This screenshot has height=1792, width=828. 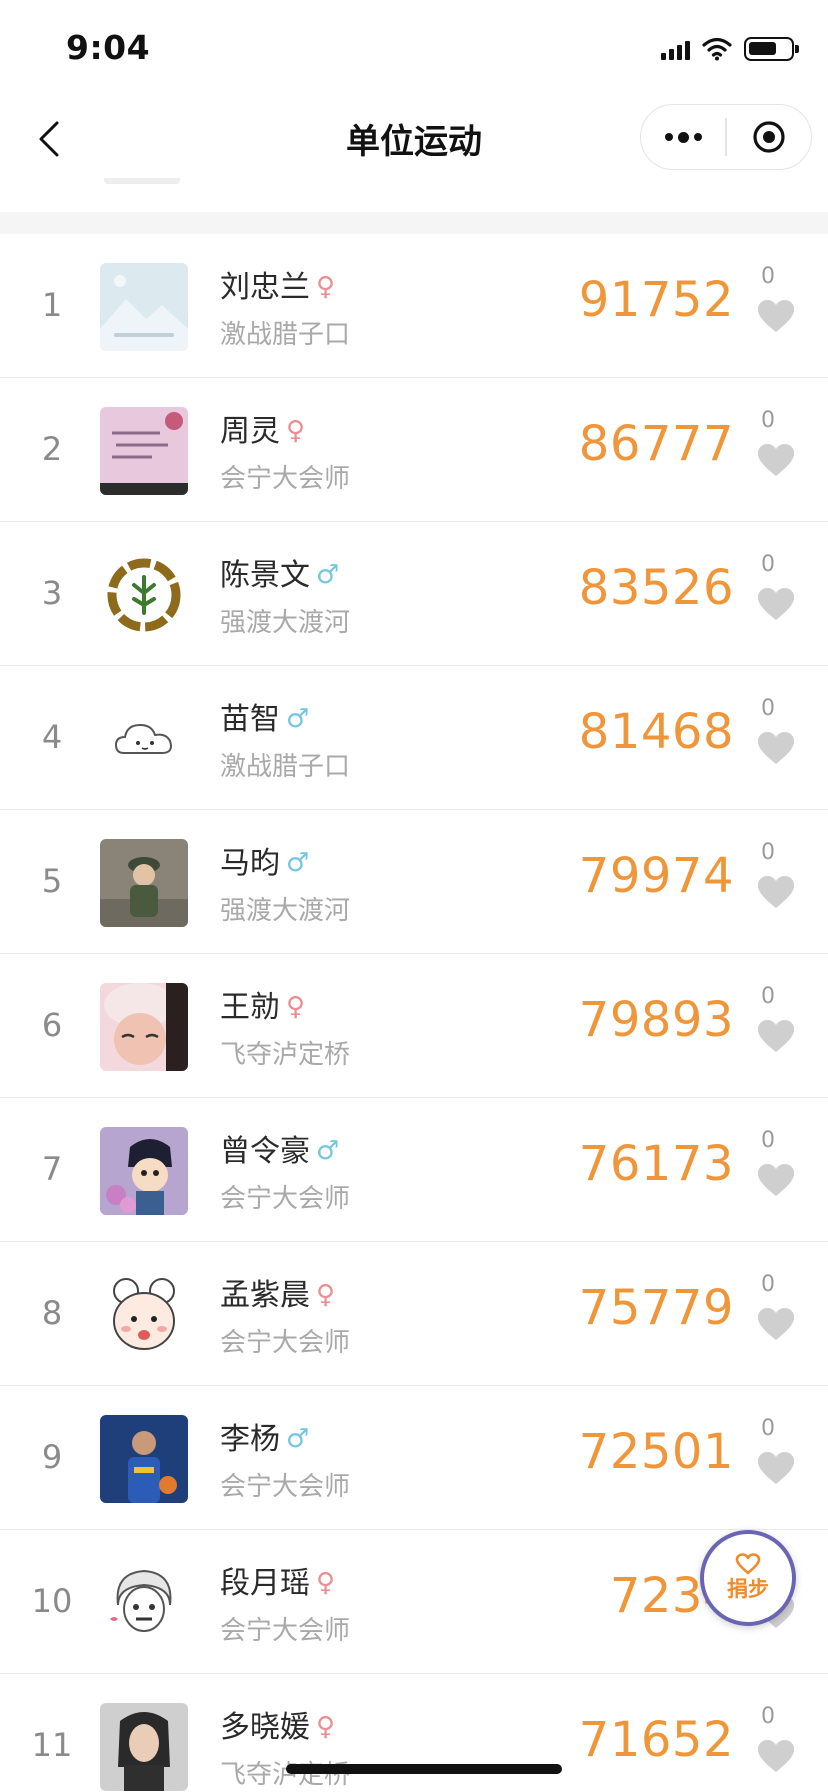 What do you see at coordinates (250, 719) in the screenshot?
I see `user-name-text: 苗智` at bounding box center [250, 719].